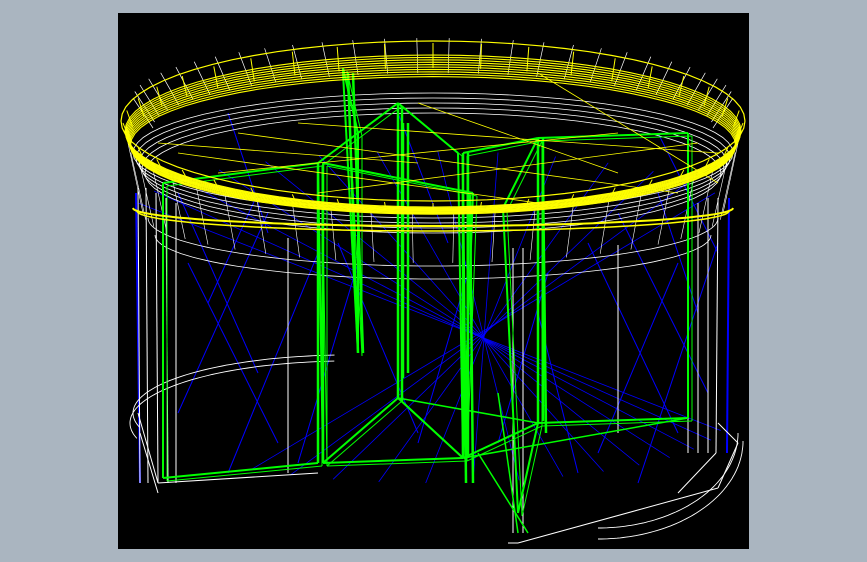 Image resolution: width=867 pixels, height=562 pixels. I want to click on floor-arc-left, so click(232, 399).